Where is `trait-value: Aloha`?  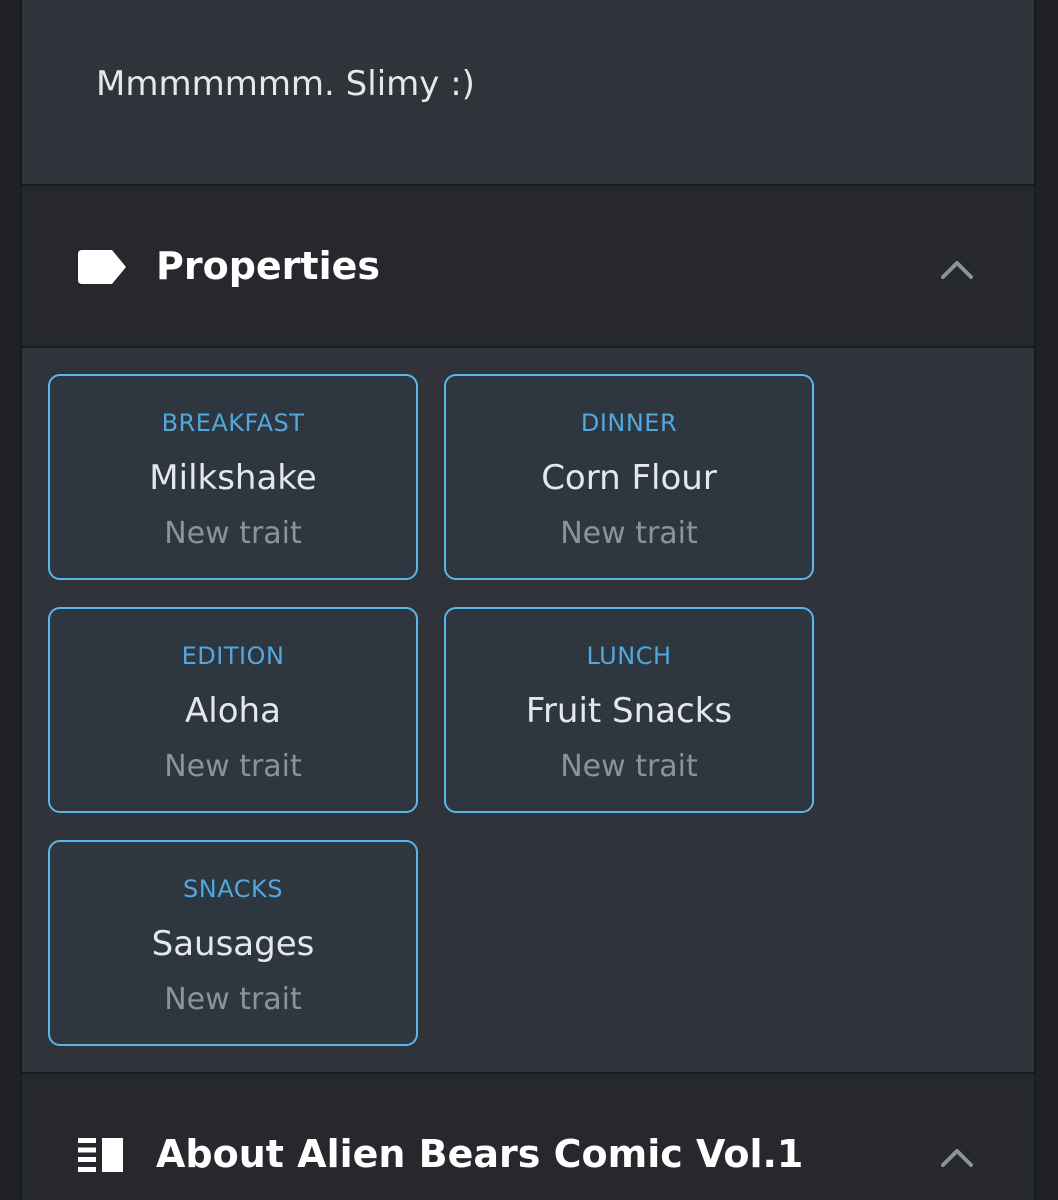 trait-value: Aloha is located at coordinates (233, 711).